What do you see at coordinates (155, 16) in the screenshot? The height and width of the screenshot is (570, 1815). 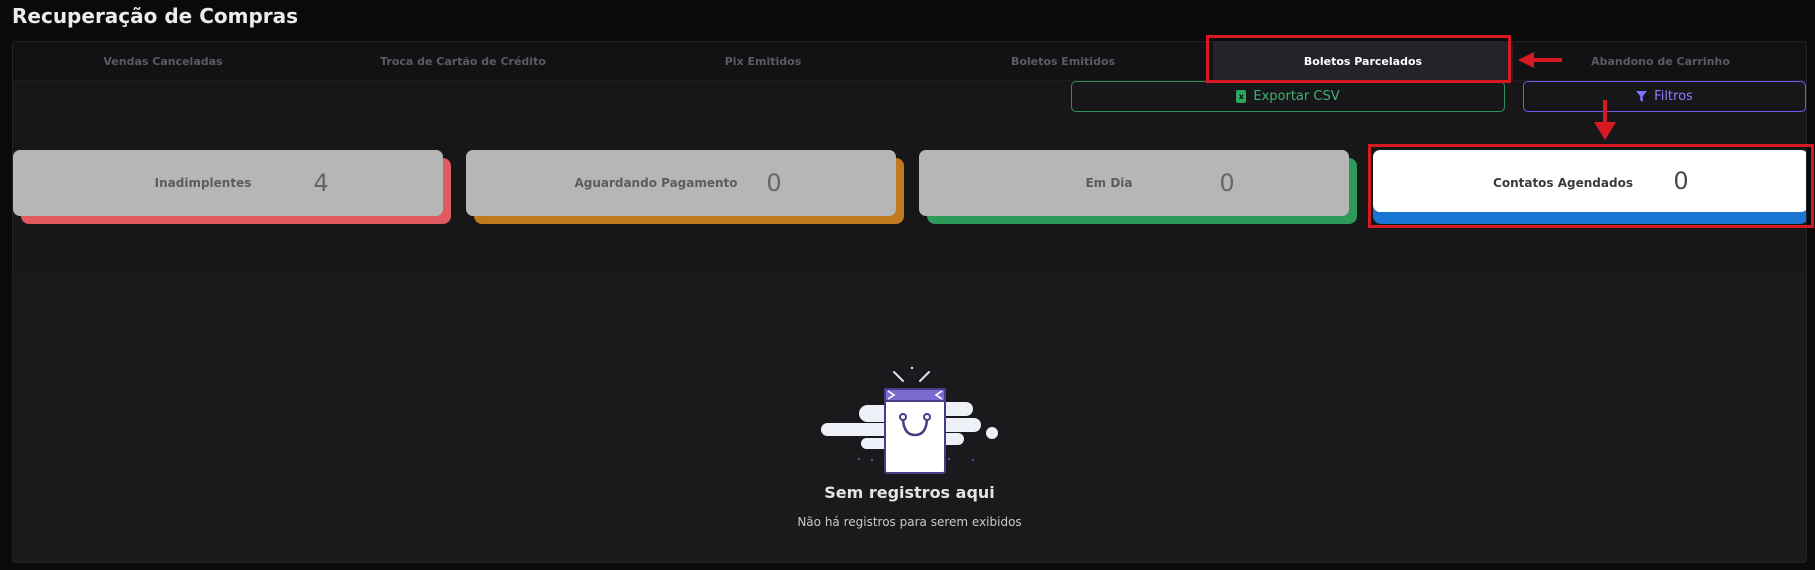 I see `page-title: Recuperação de Compras` at bounding box center [155, 16].